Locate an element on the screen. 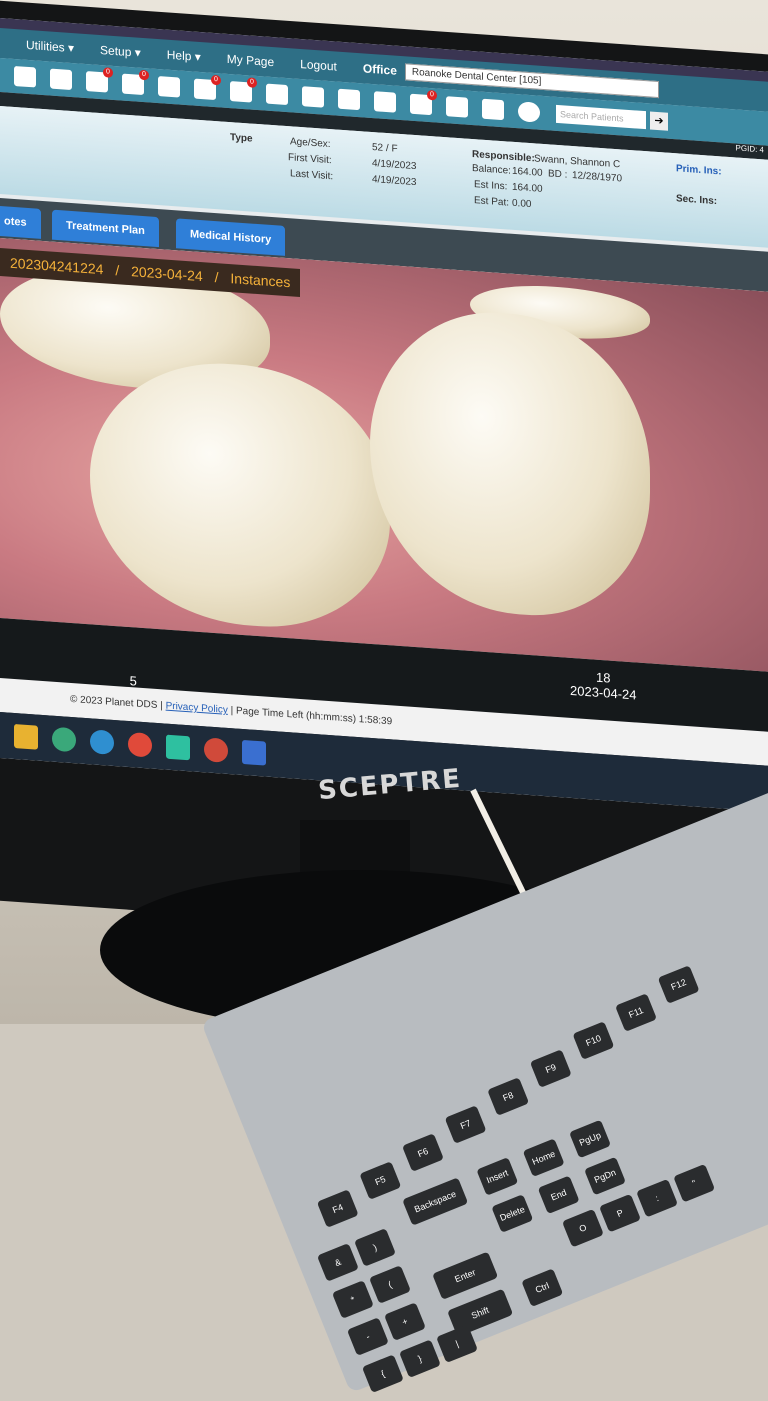 This screenshot has width=768, height=1401. chat-icon: 0 is located at coordinates (99, 80).